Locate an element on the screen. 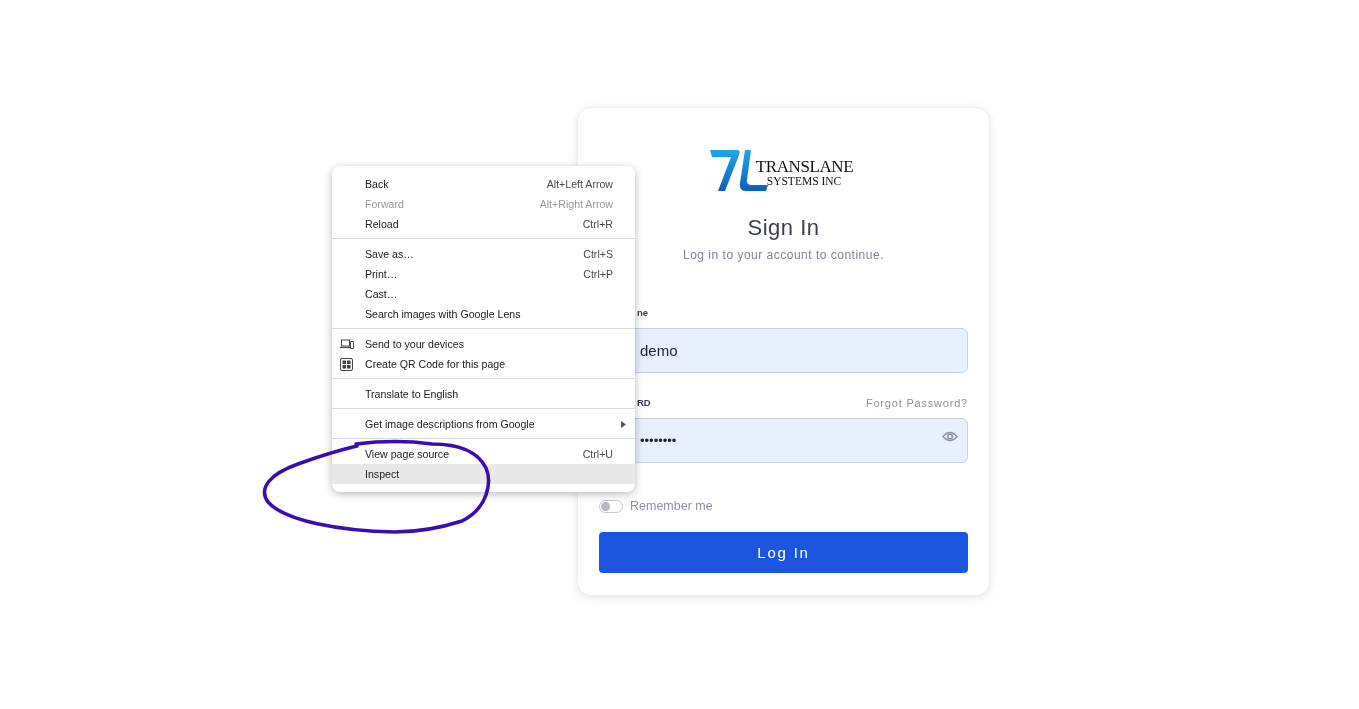 The width and height of the screenshot is (1359, 709). username-label: ne is located at coordinates (643, 313).